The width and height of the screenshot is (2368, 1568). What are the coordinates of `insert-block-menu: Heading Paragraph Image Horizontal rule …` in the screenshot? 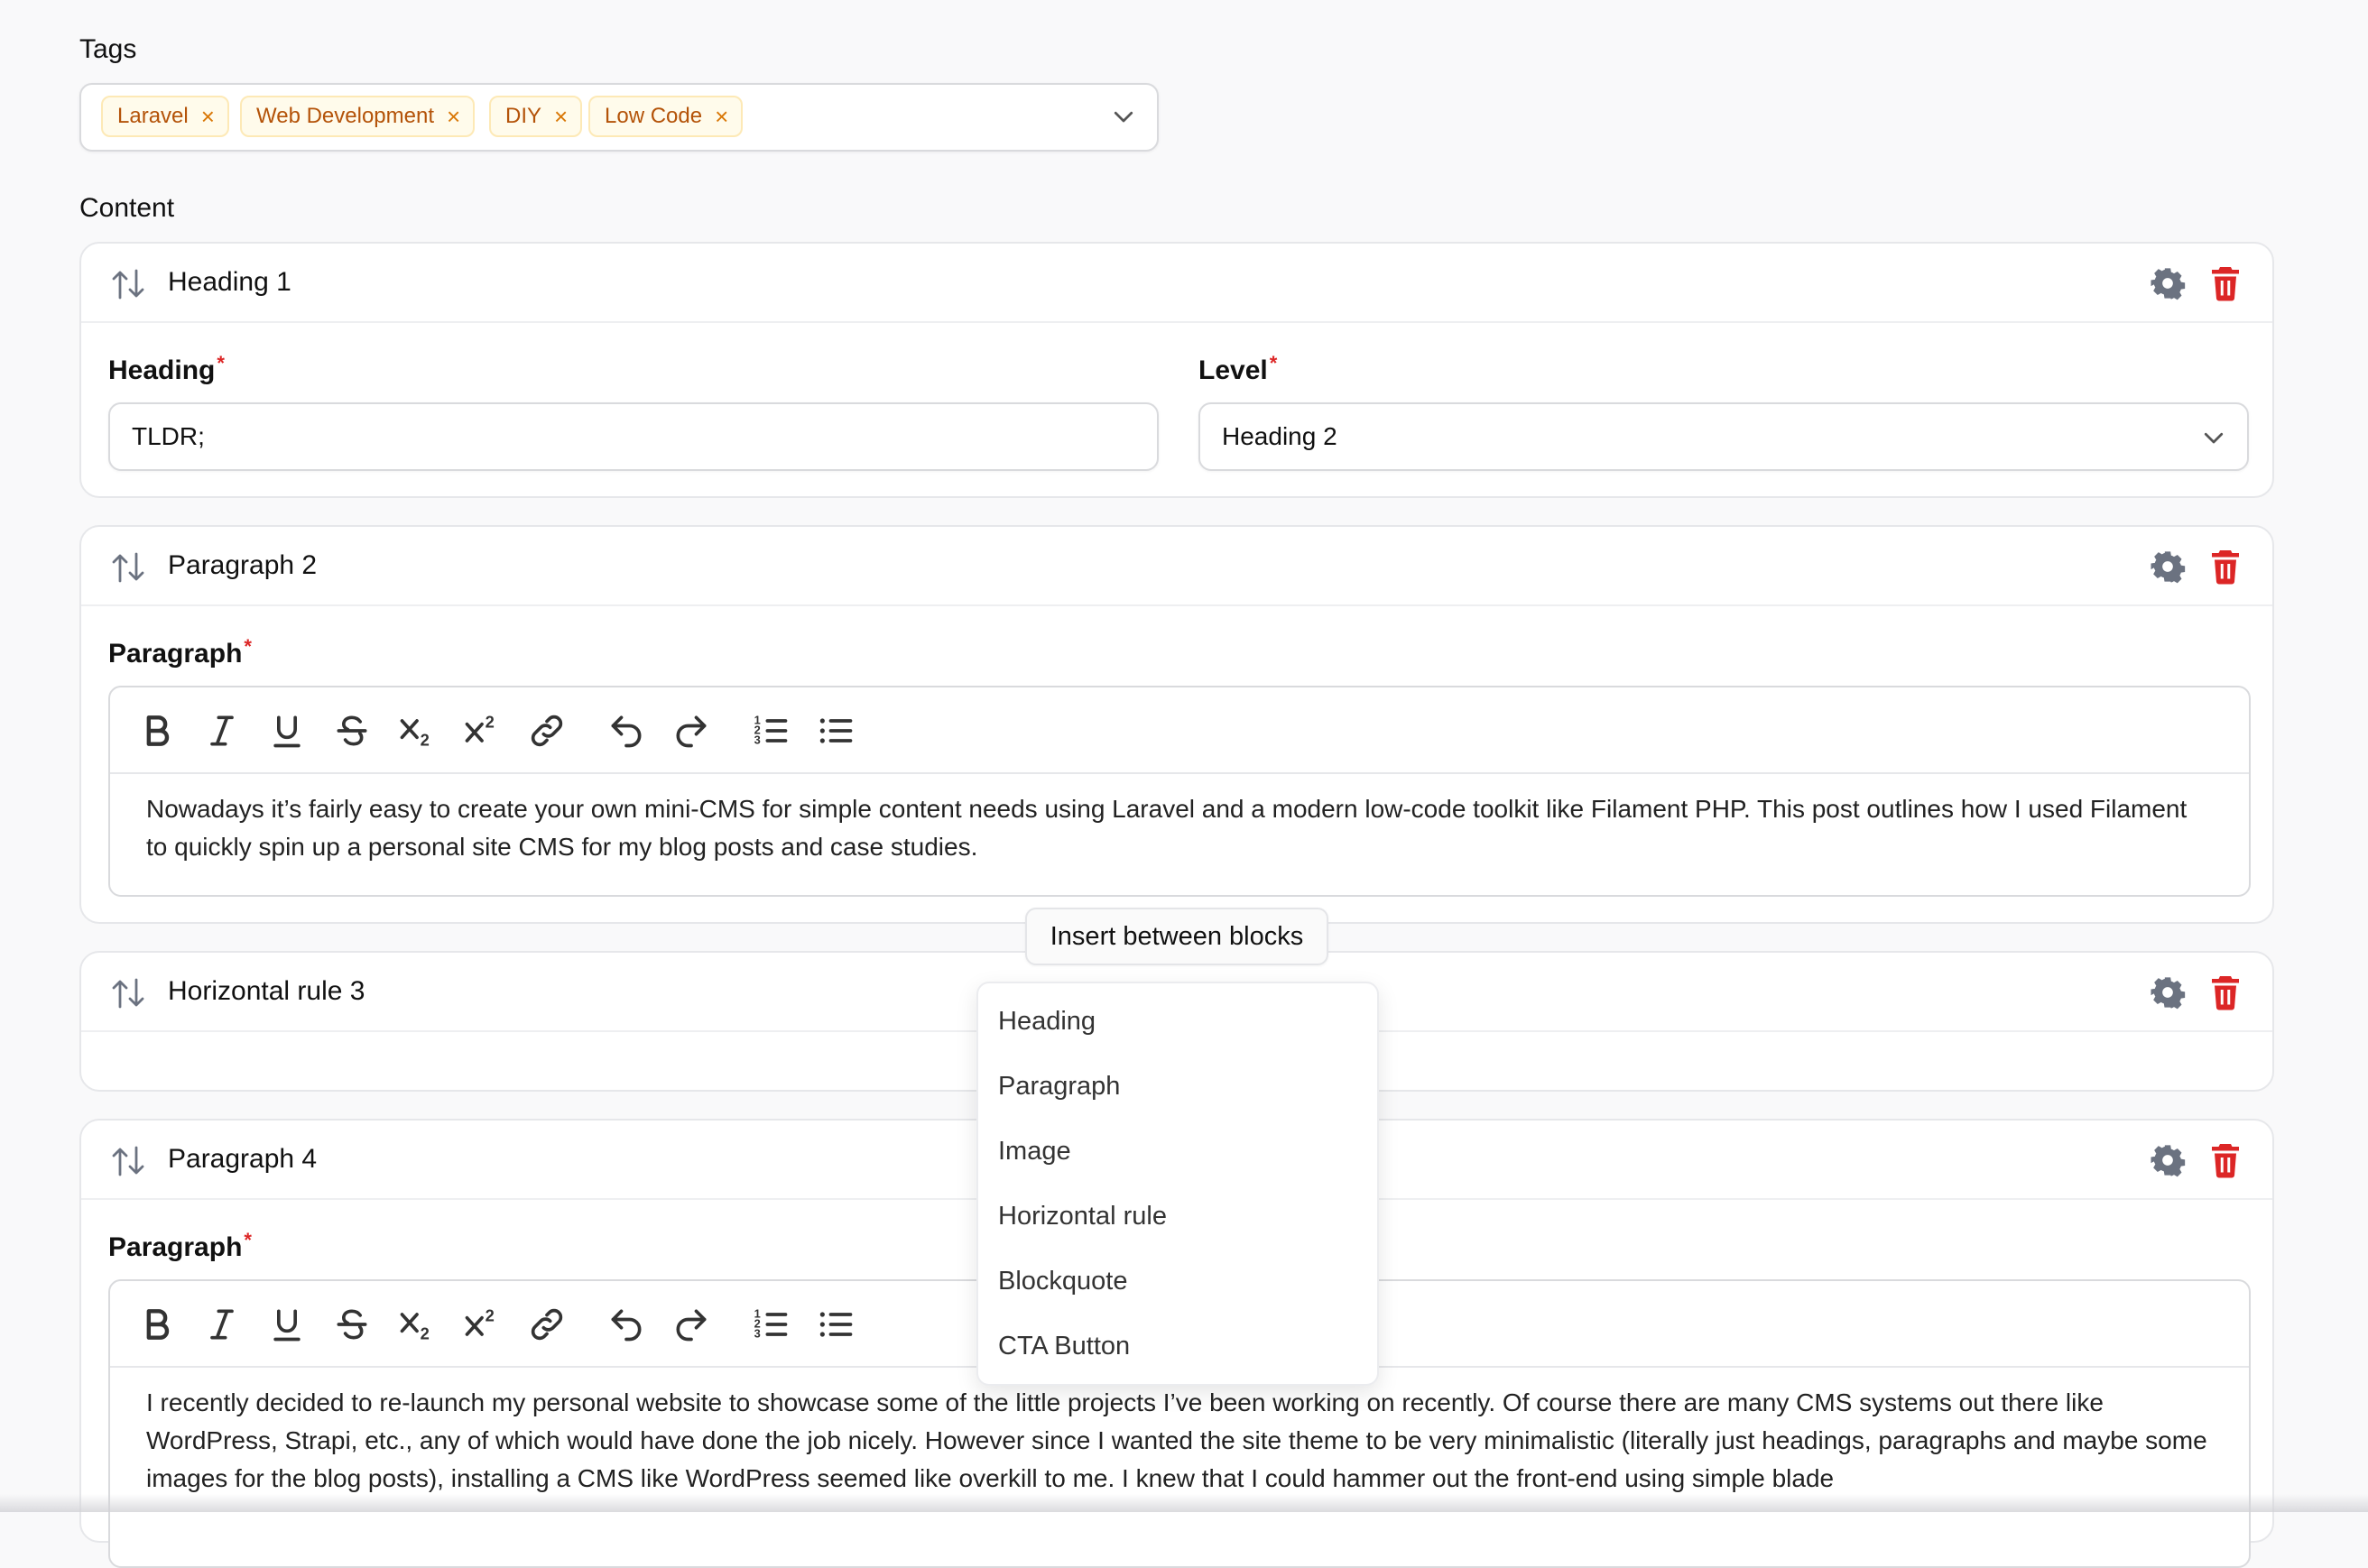 It's located at (1177, 1184).